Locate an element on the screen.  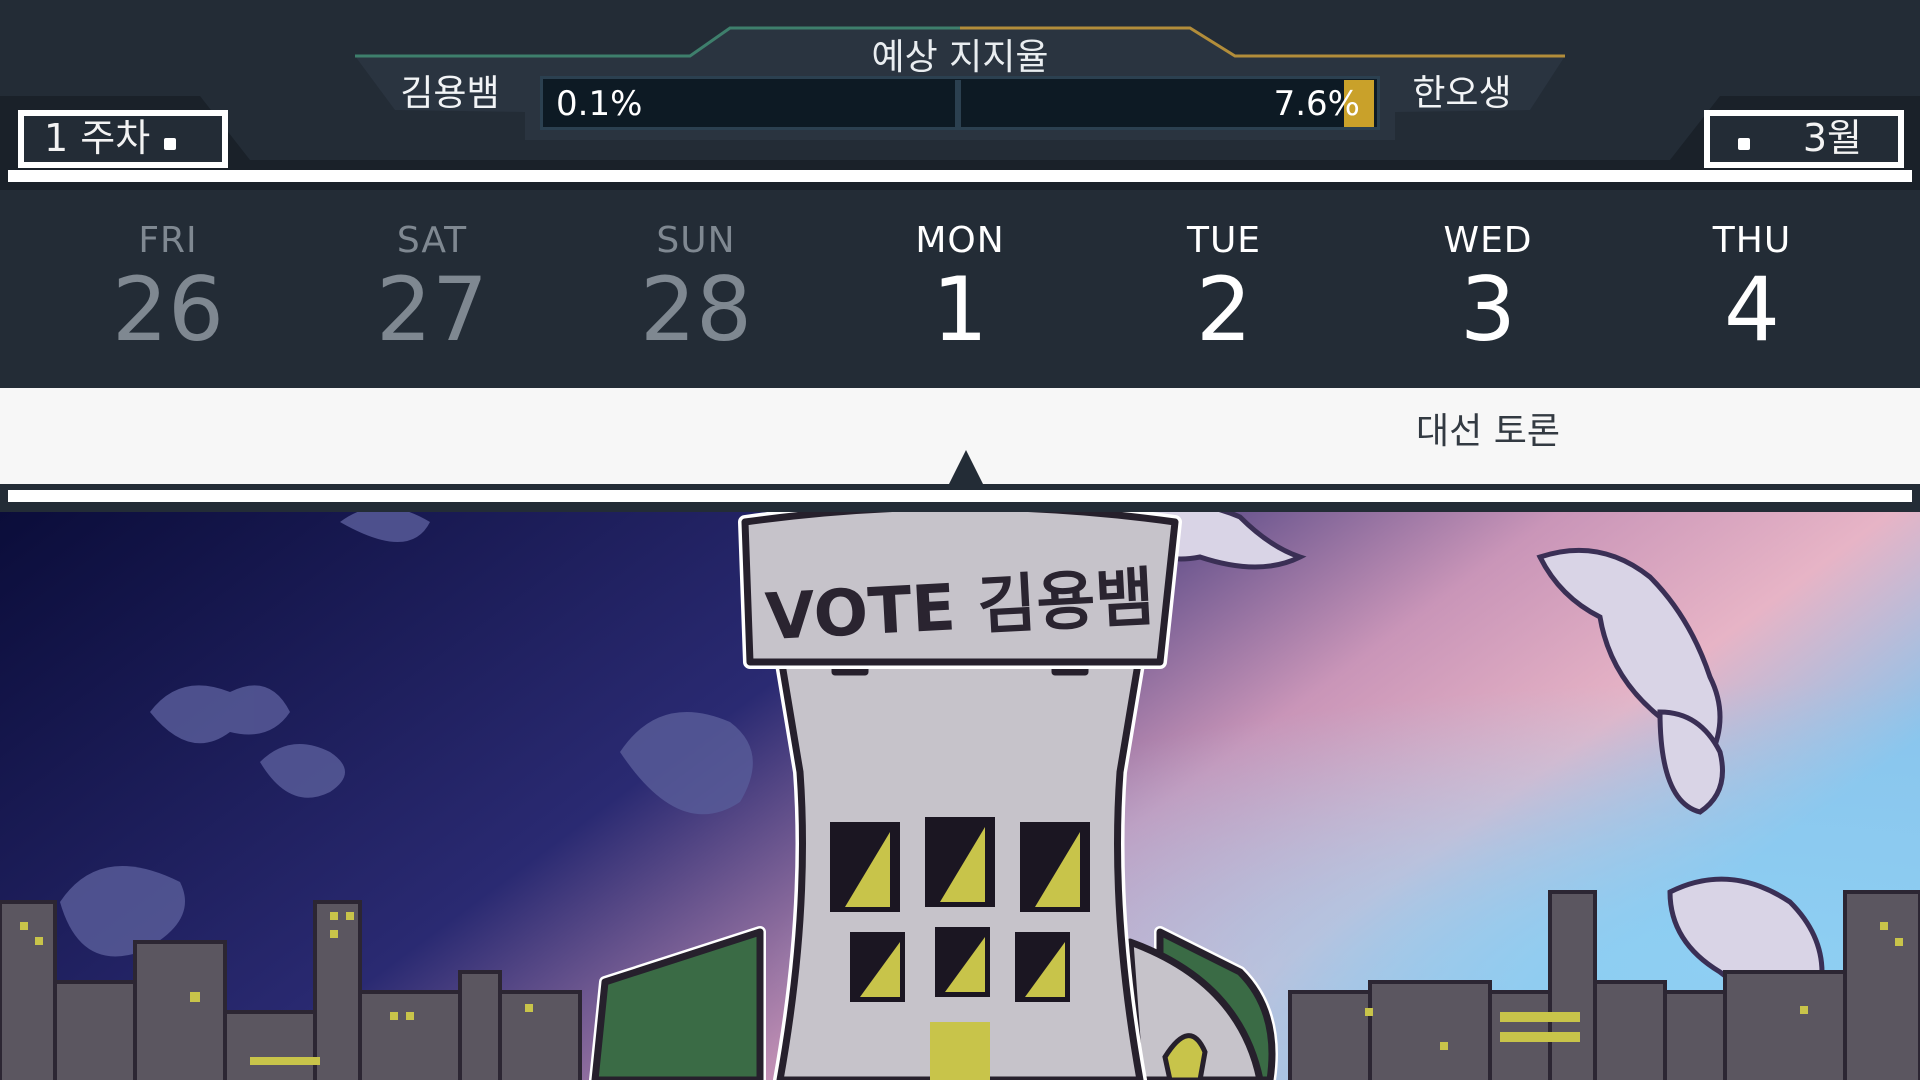
timeline-rail is located at coordinates (960, 496).